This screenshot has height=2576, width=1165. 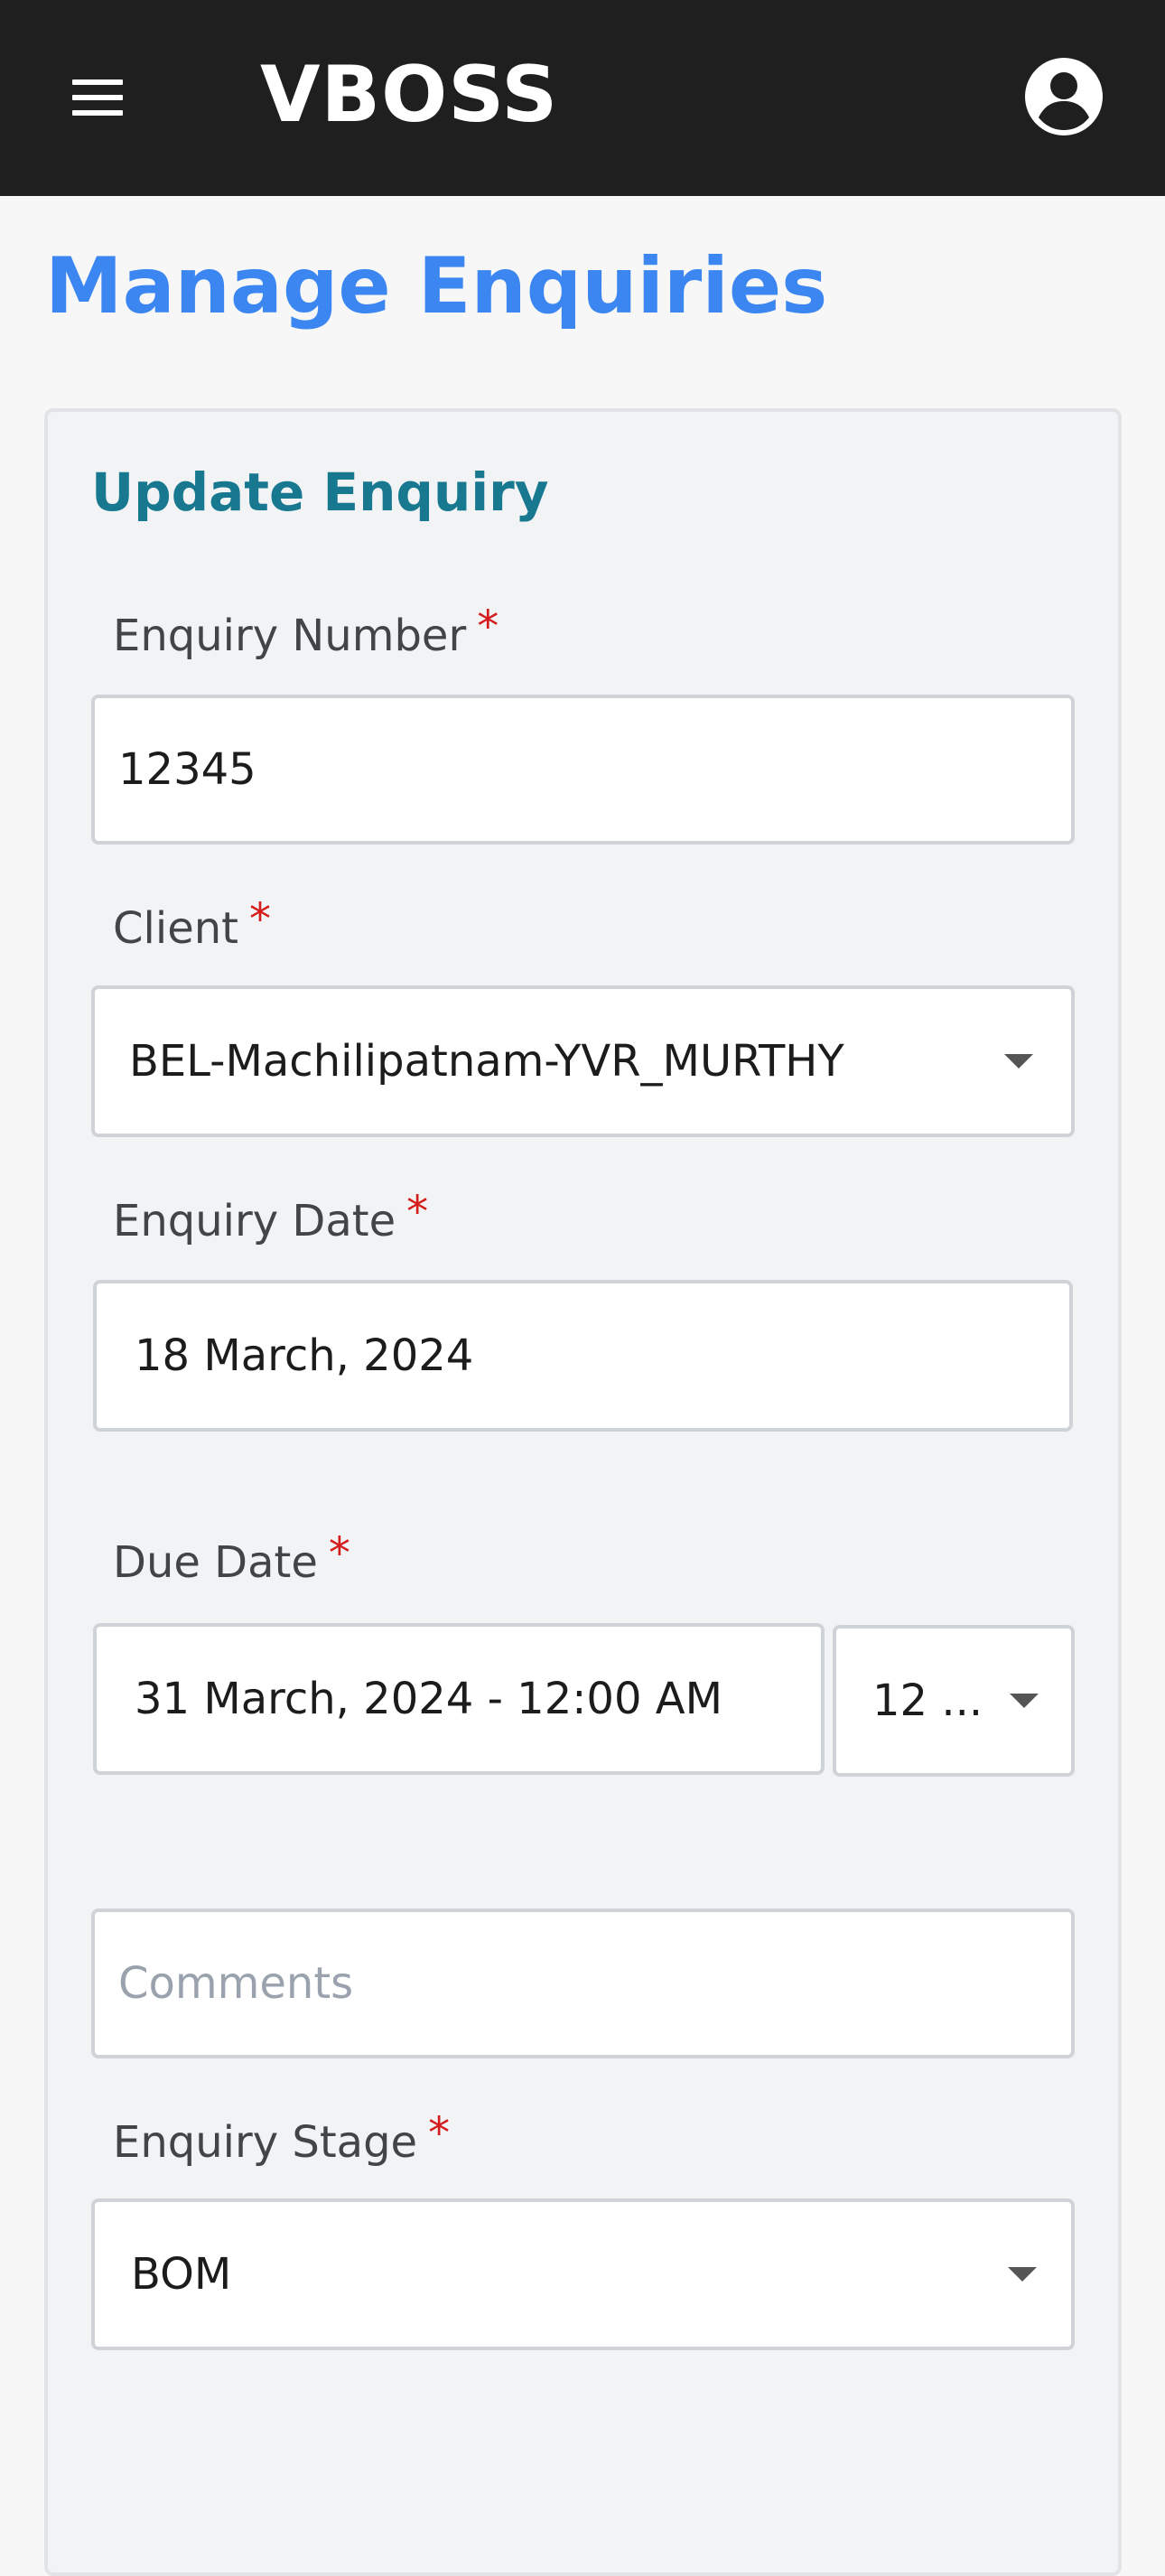 I want to click on enquiry-date-value: 18 March, 2024, so click(x=304, y=1355).